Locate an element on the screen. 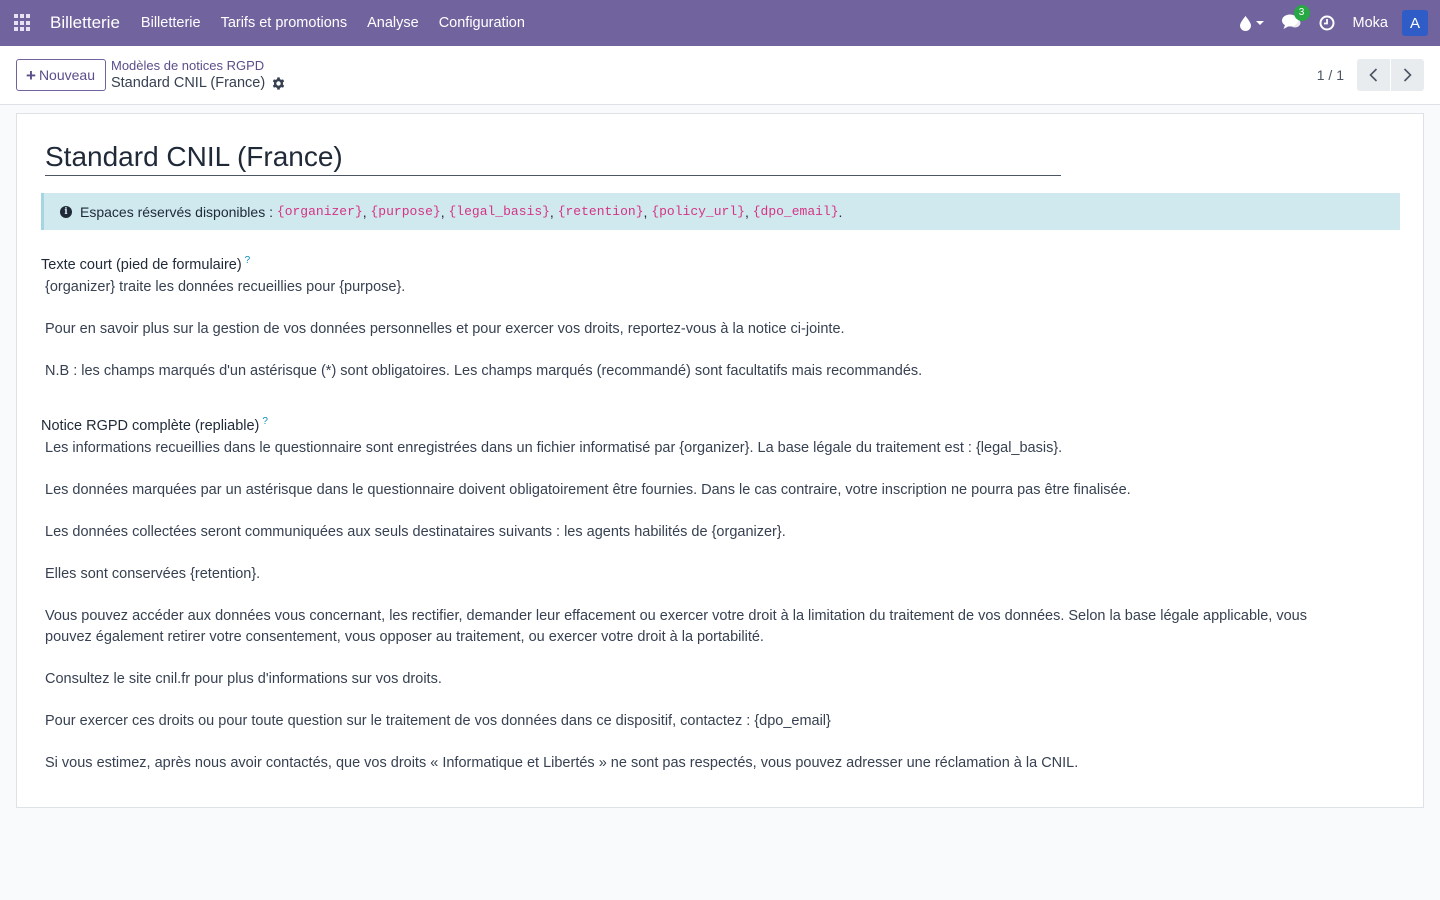  placeholder-purpose: {purpose} is located at coordinates (405, 211).